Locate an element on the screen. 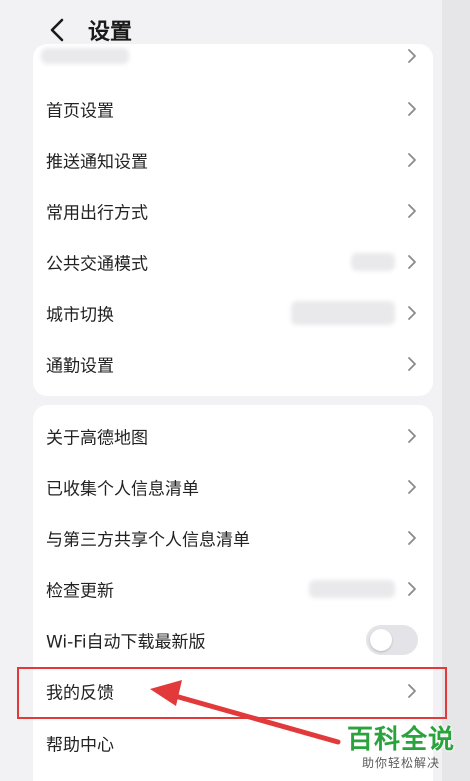  red-pointer-arrow is located at coordinates (245, 712).